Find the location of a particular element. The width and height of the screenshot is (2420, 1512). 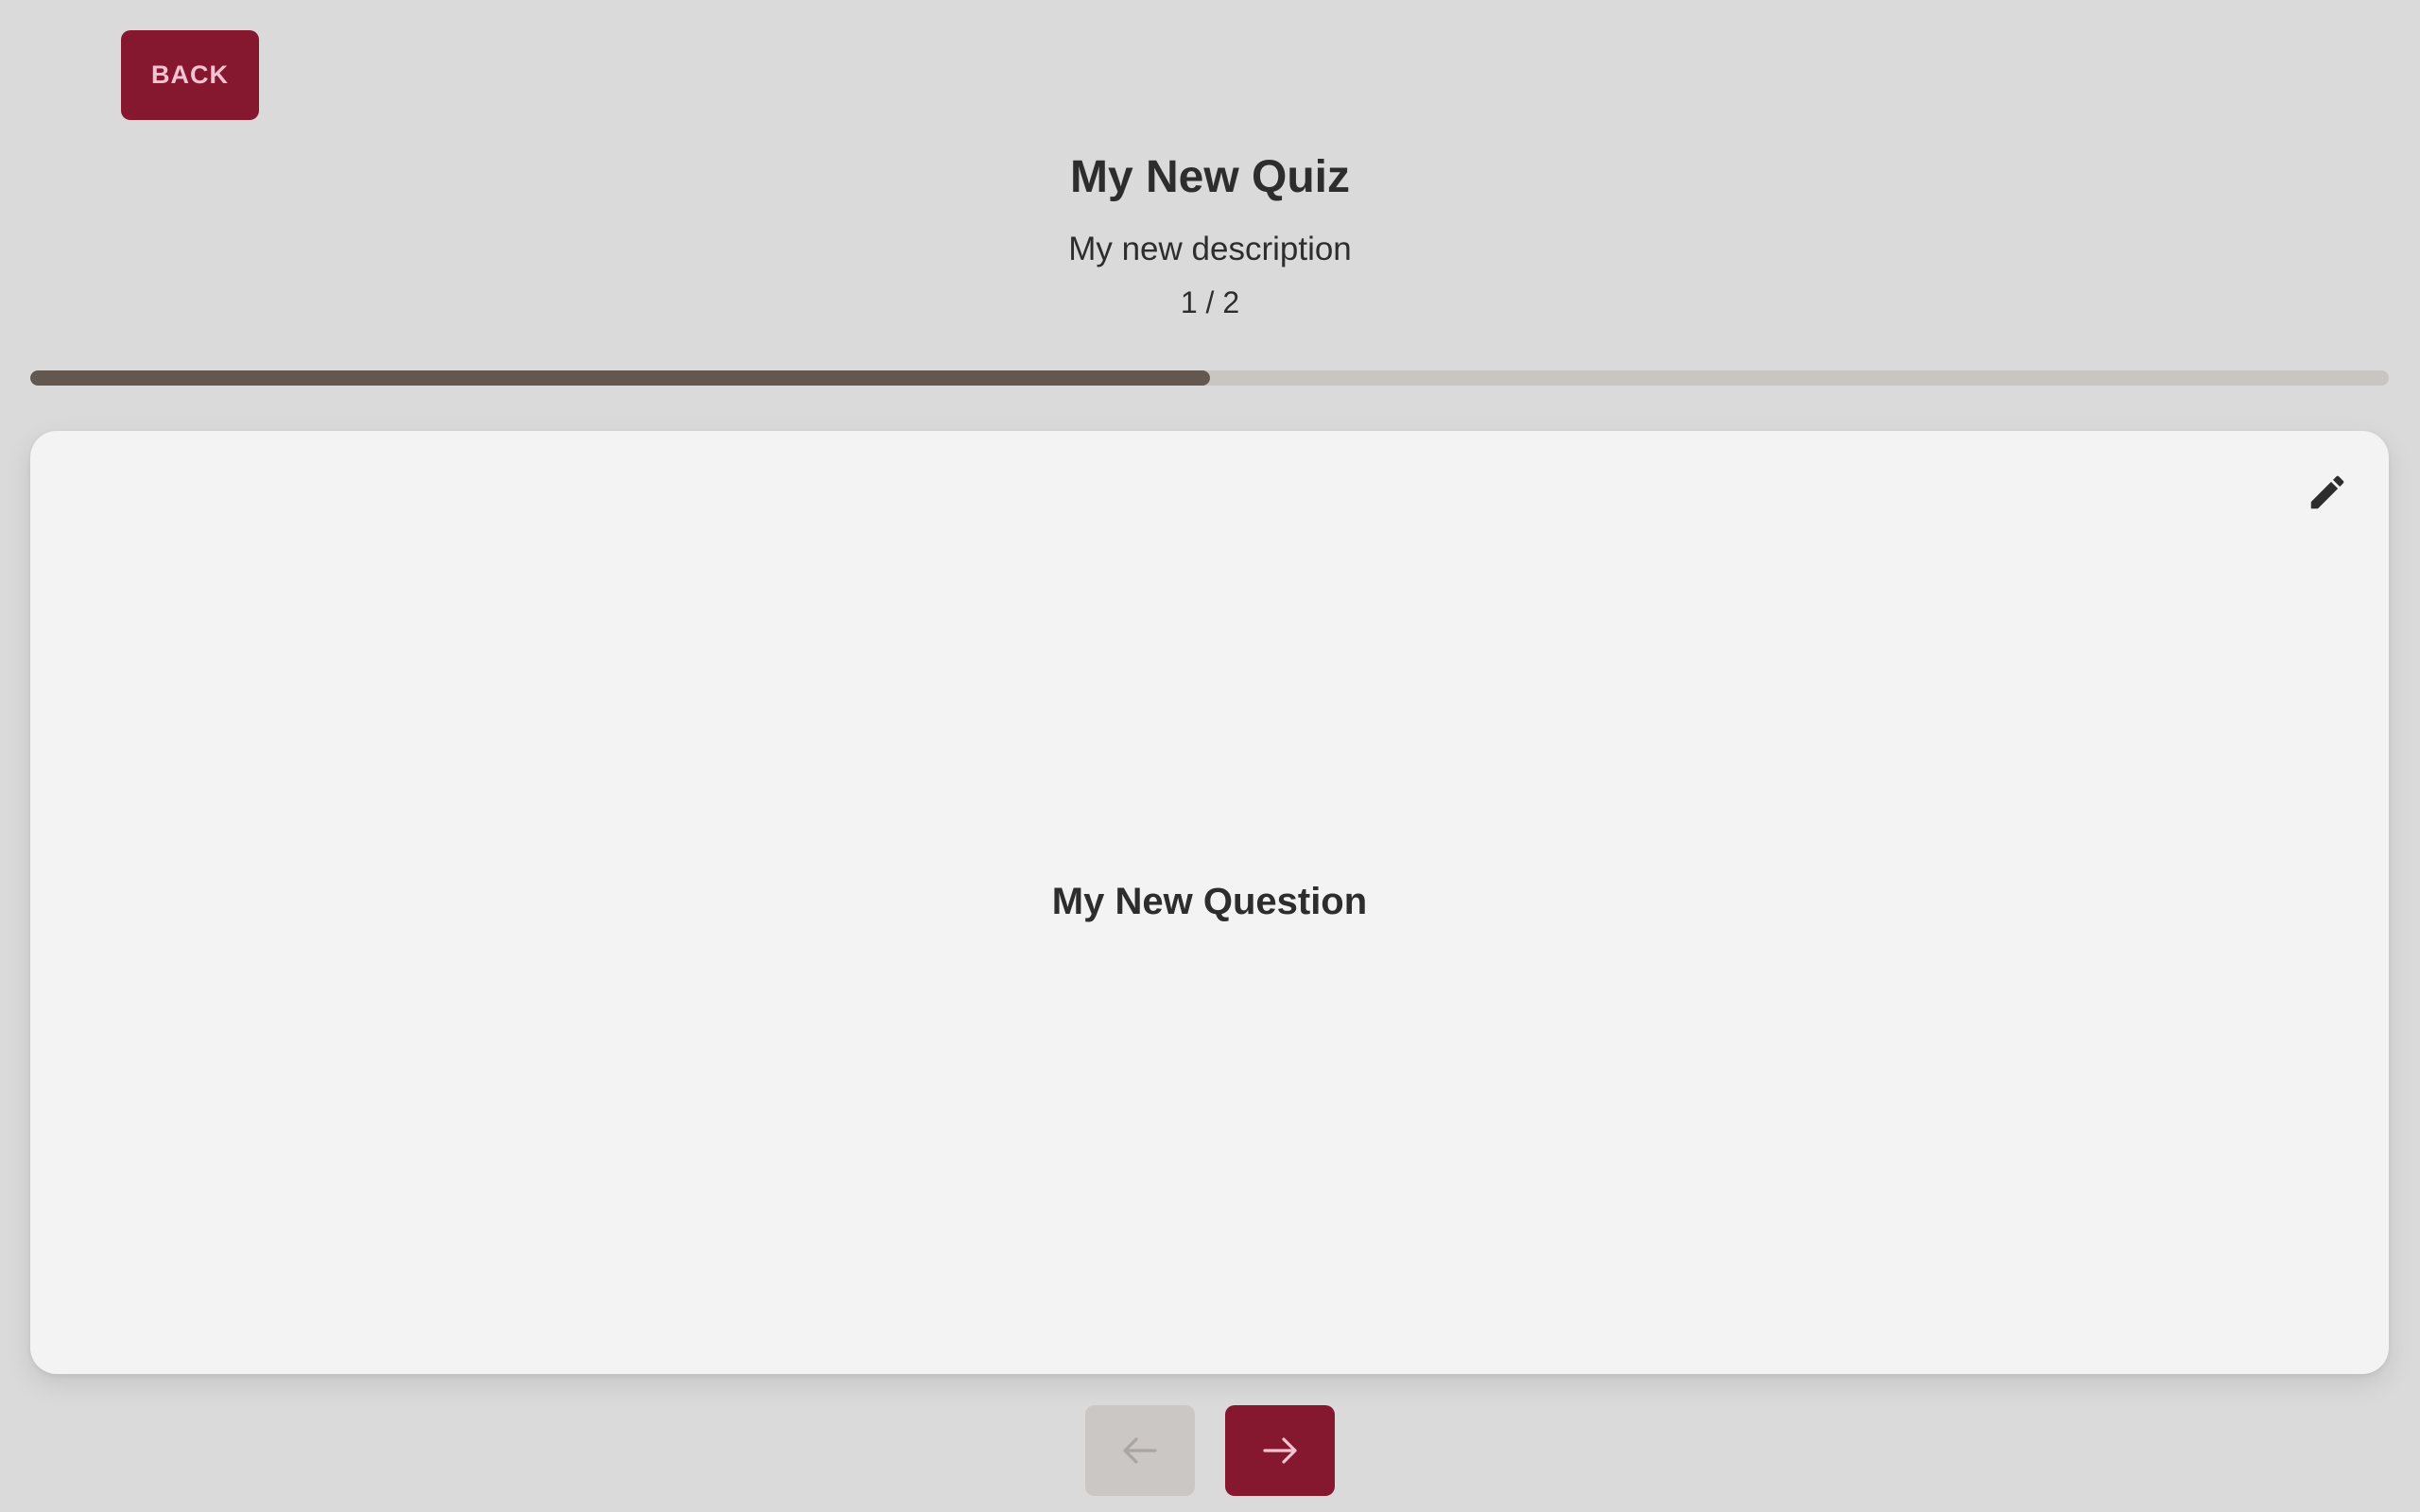

back-button: BACK is located at coordinates (190, 75).